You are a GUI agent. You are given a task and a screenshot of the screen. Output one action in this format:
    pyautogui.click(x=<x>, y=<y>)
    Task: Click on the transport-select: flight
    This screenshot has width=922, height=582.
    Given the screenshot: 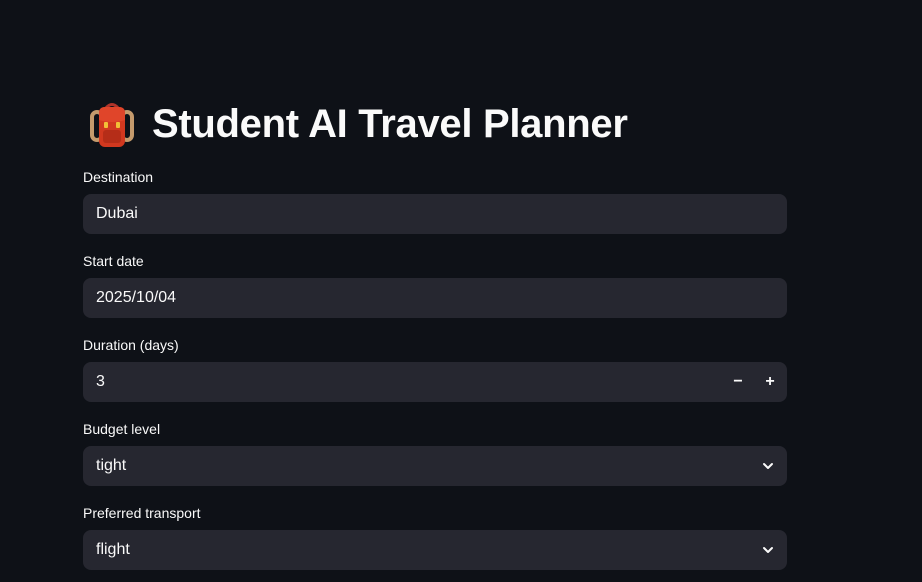 What is the action you would take?
    pyautogui.click(x=435, y=550)
    